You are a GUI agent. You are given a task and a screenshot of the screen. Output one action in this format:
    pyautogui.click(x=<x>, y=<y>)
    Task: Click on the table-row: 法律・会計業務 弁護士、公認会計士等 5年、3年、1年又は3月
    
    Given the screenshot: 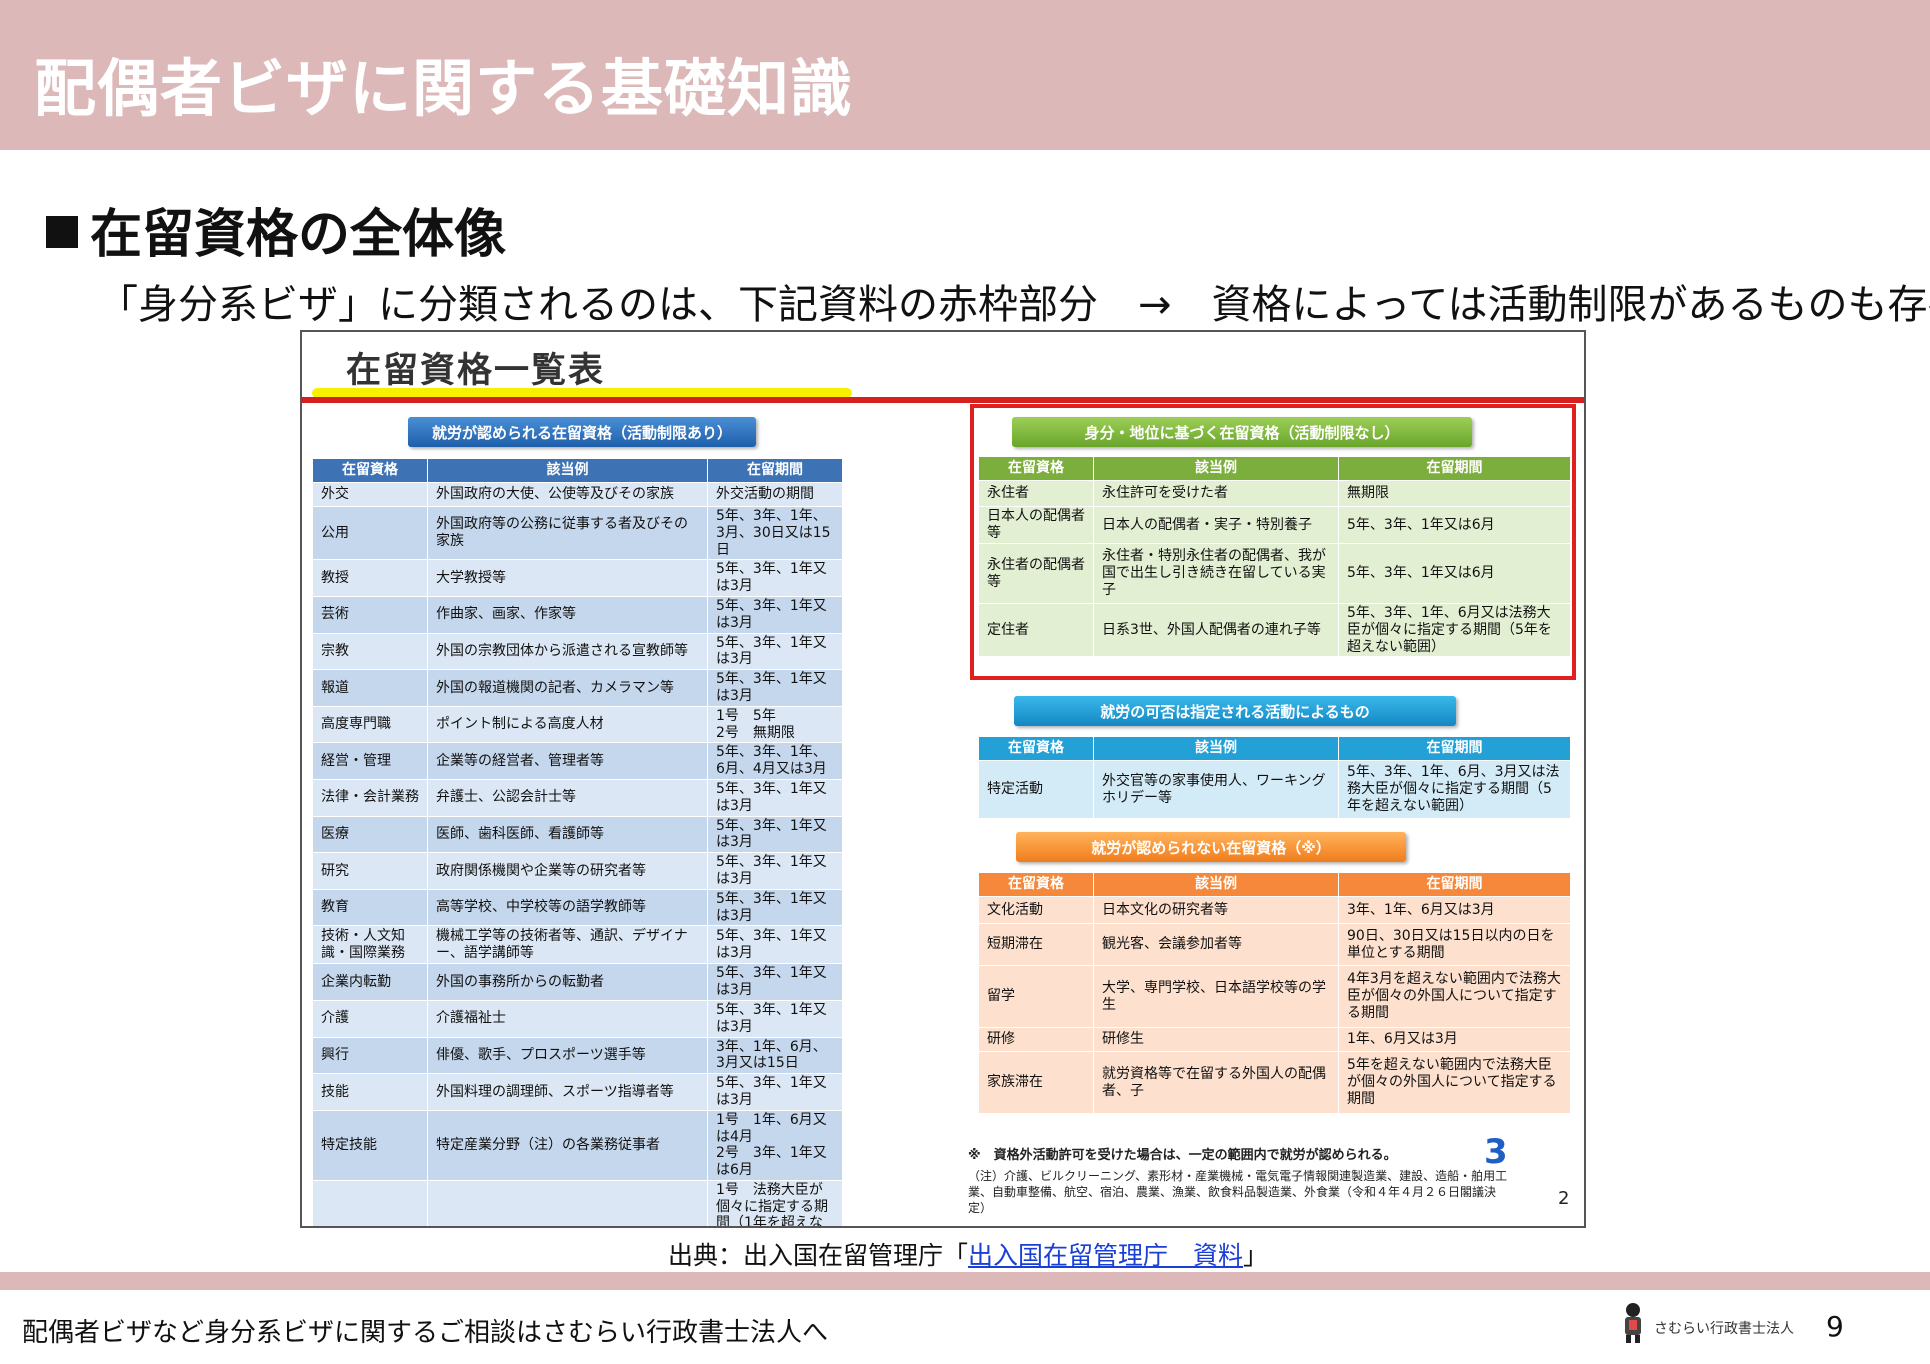 What is the action you would take?
    pyautogui.click(x=577, y=797)
    